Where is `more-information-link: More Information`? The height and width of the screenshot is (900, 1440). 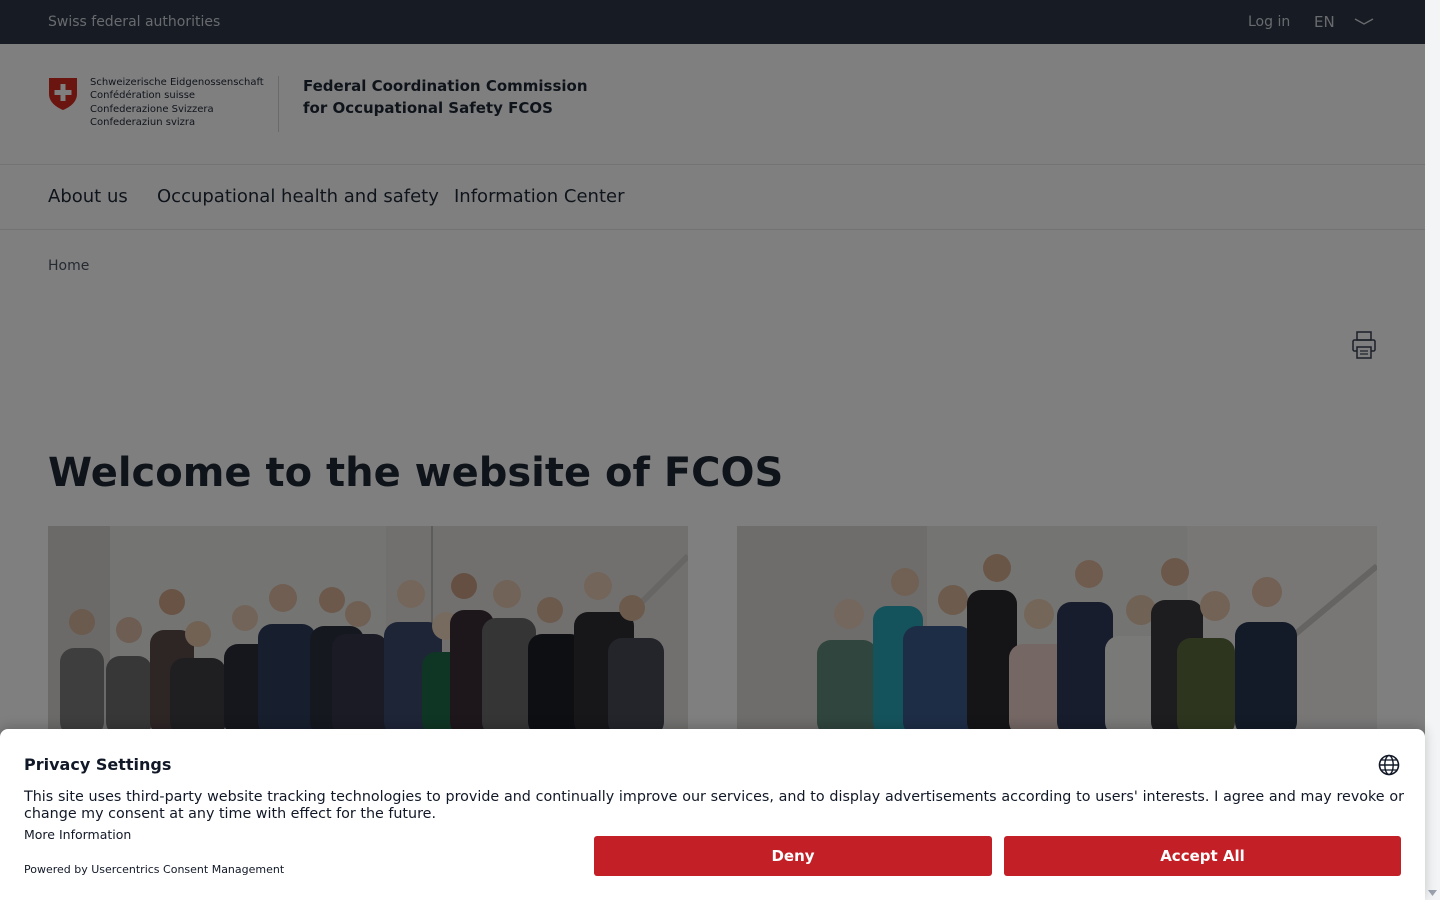 more-information-link: More Information is located at coordinates (77, 834).